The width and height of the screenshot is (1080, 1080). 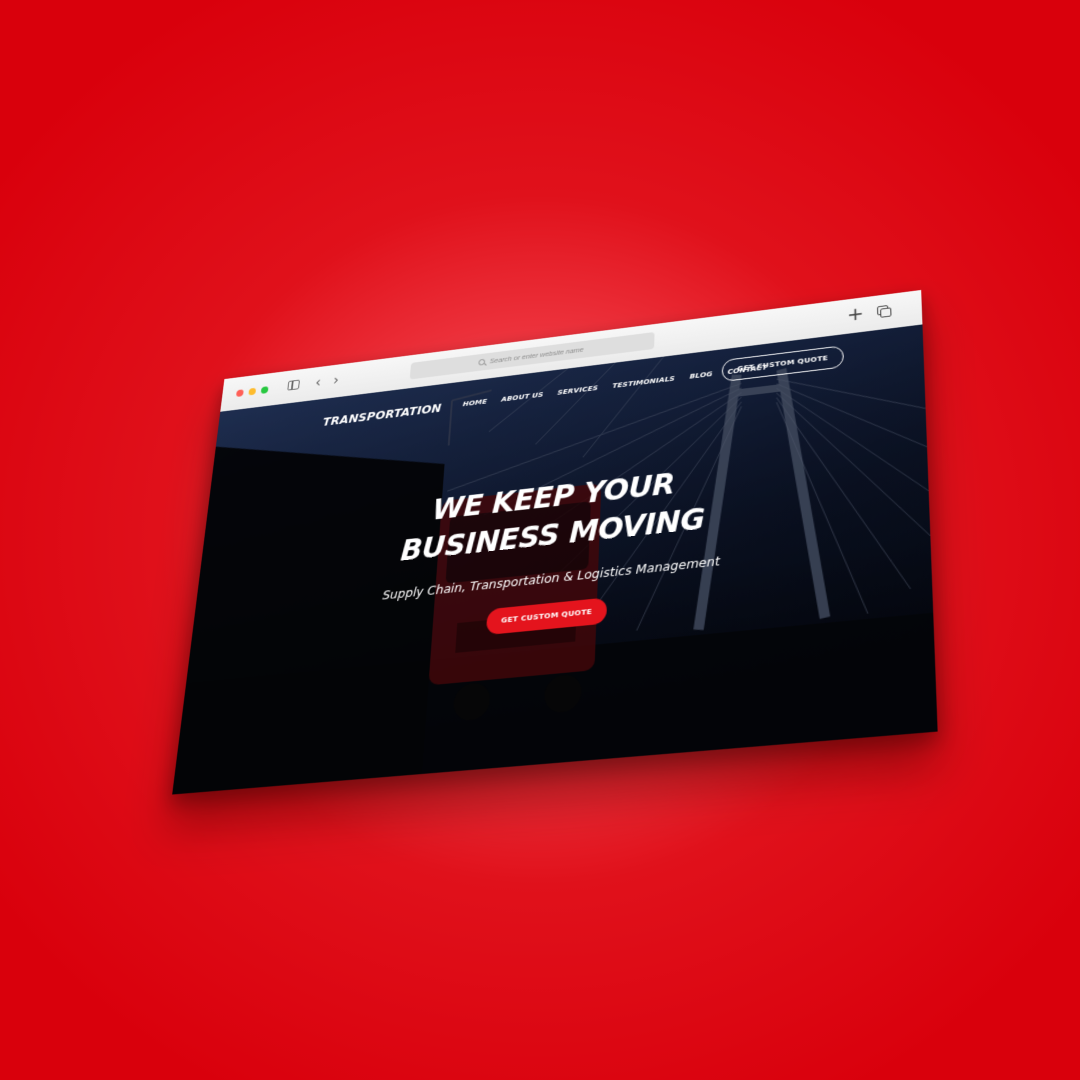 I want to click on chevron-left-icon: ‹, so click(x=318, y=382).